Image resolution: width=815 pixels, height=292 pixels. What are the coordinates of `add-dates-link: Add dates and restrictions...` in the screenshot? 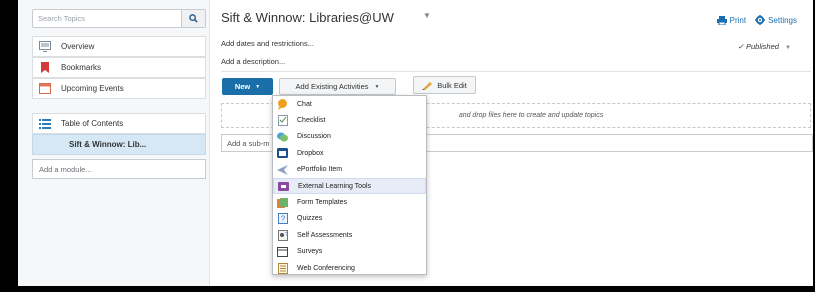 It's located at (267, 43).